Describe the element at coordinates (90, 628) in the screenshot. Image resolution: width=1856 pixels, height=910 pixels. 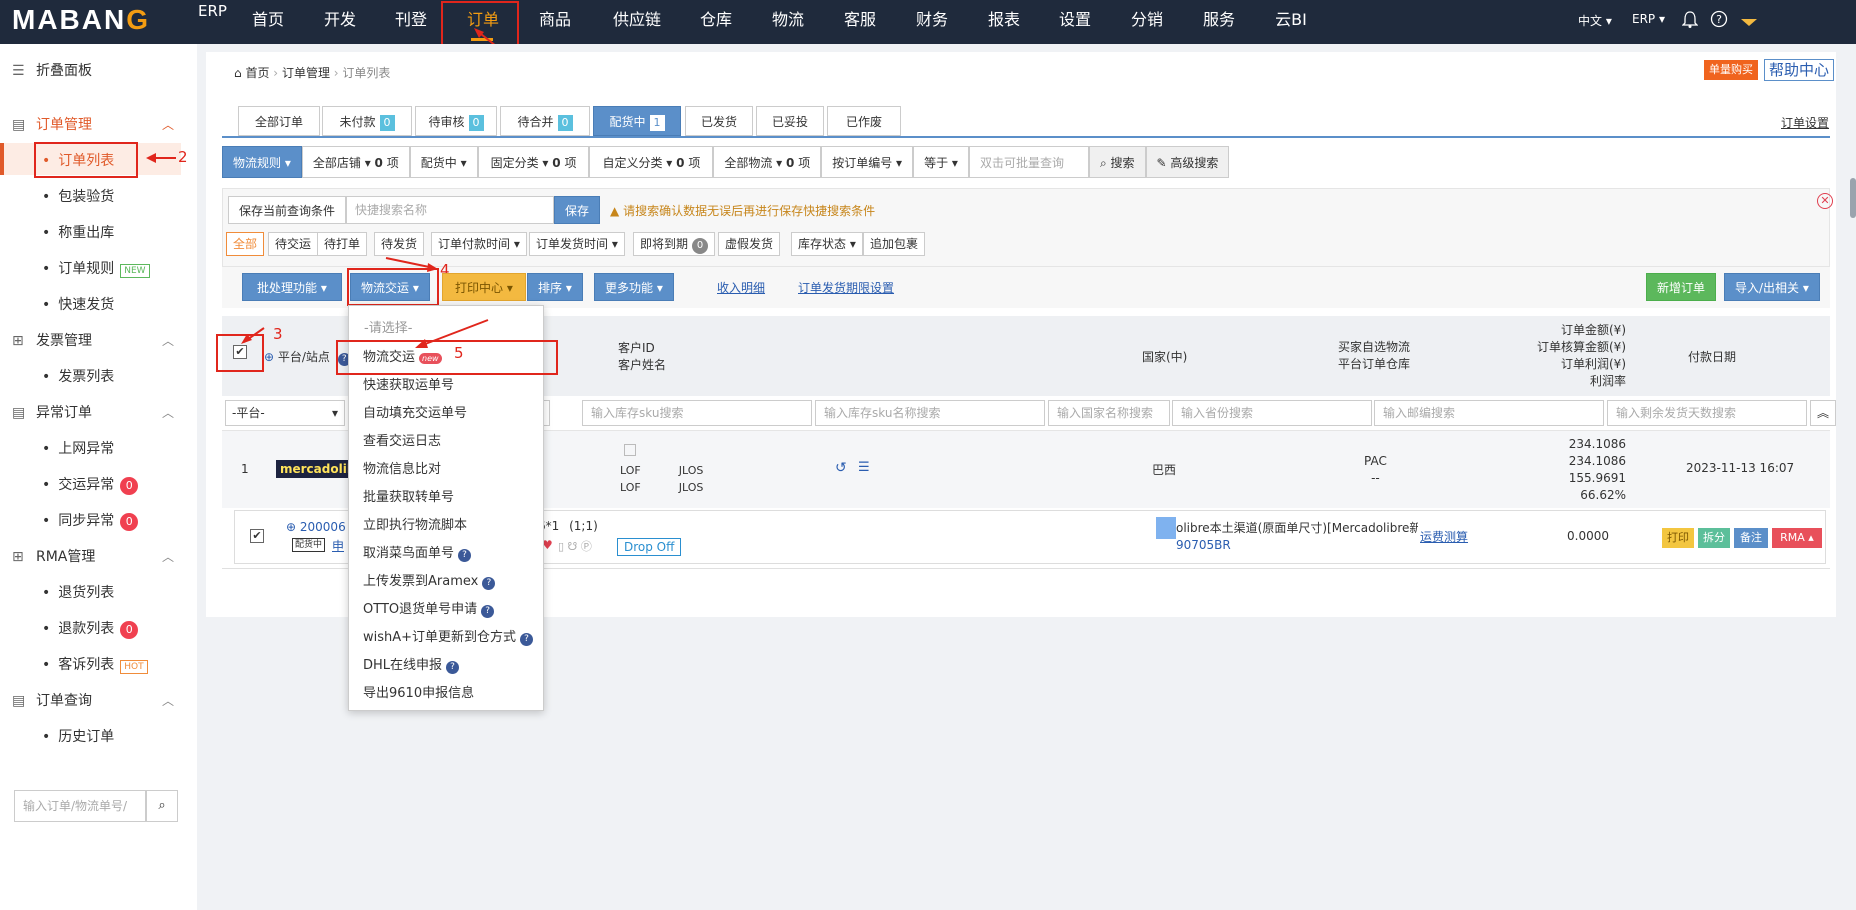
I see `sidebar-item-refunds: 退款列表0` at that location.